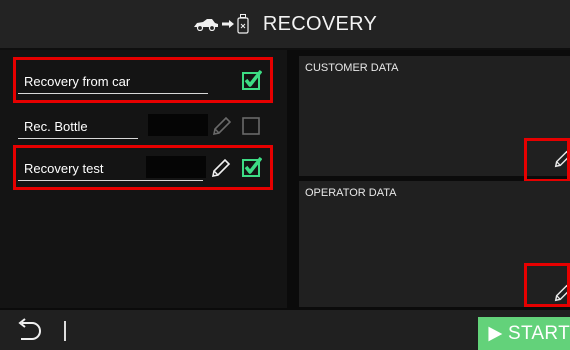 Image resolution: width=570 pixels, height=350 pixels. I want to click on header-icons, so click(221, 24).